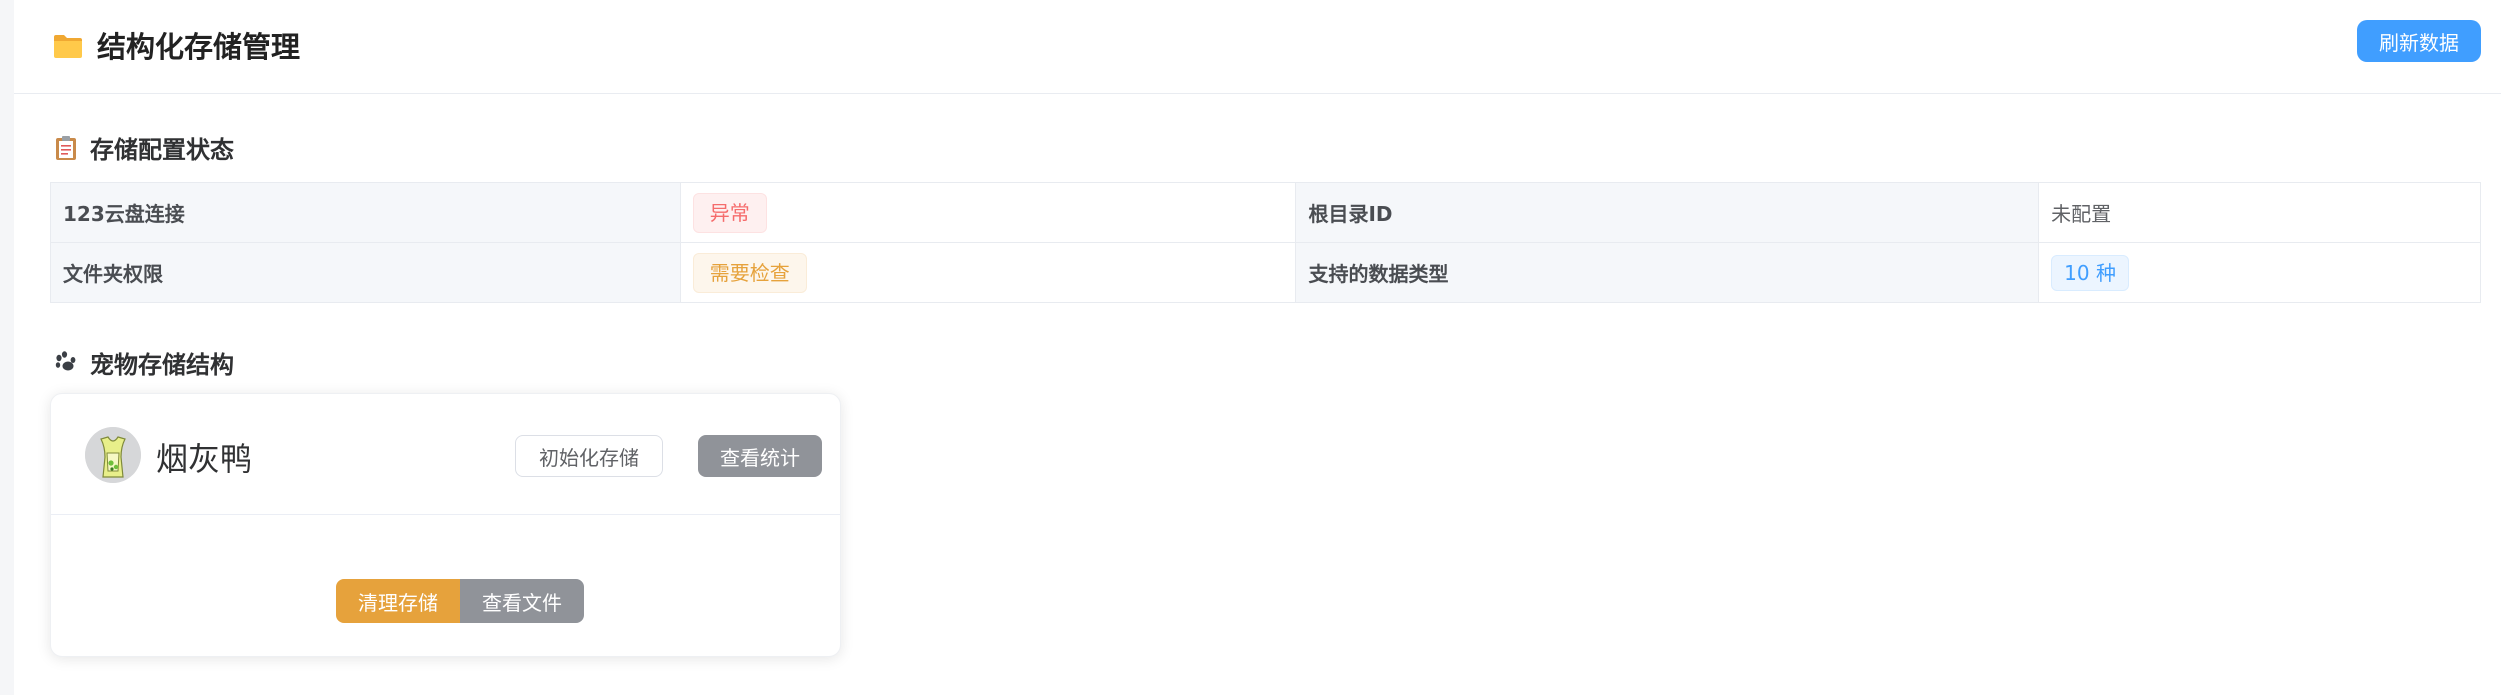  I want to click on page-title: 结构化存储管理, so click(176, 45).